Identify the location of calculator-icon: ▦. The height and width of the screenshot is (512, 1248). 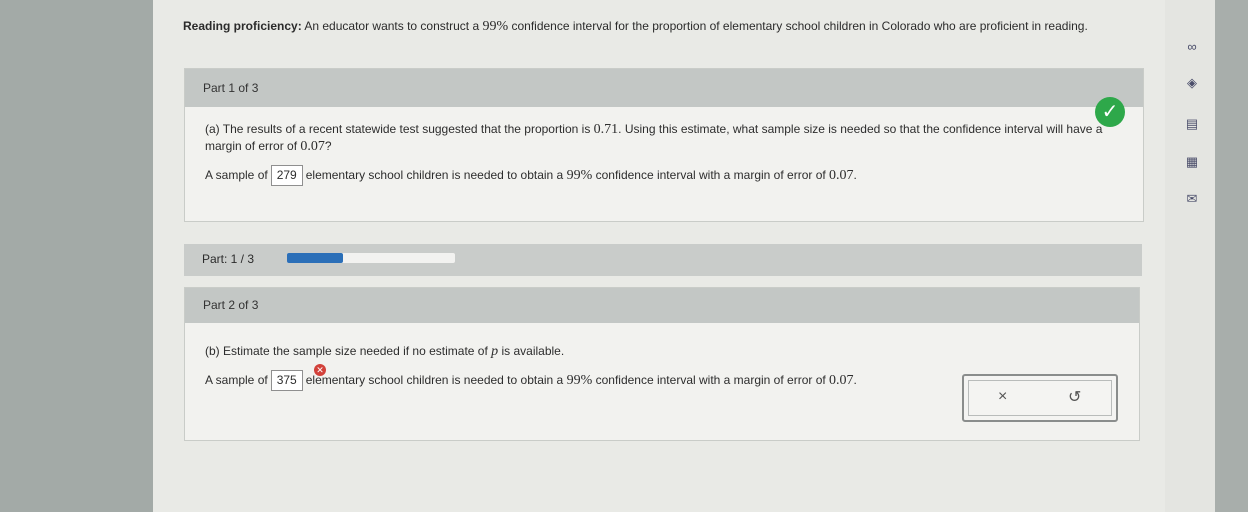
(1192, 162).